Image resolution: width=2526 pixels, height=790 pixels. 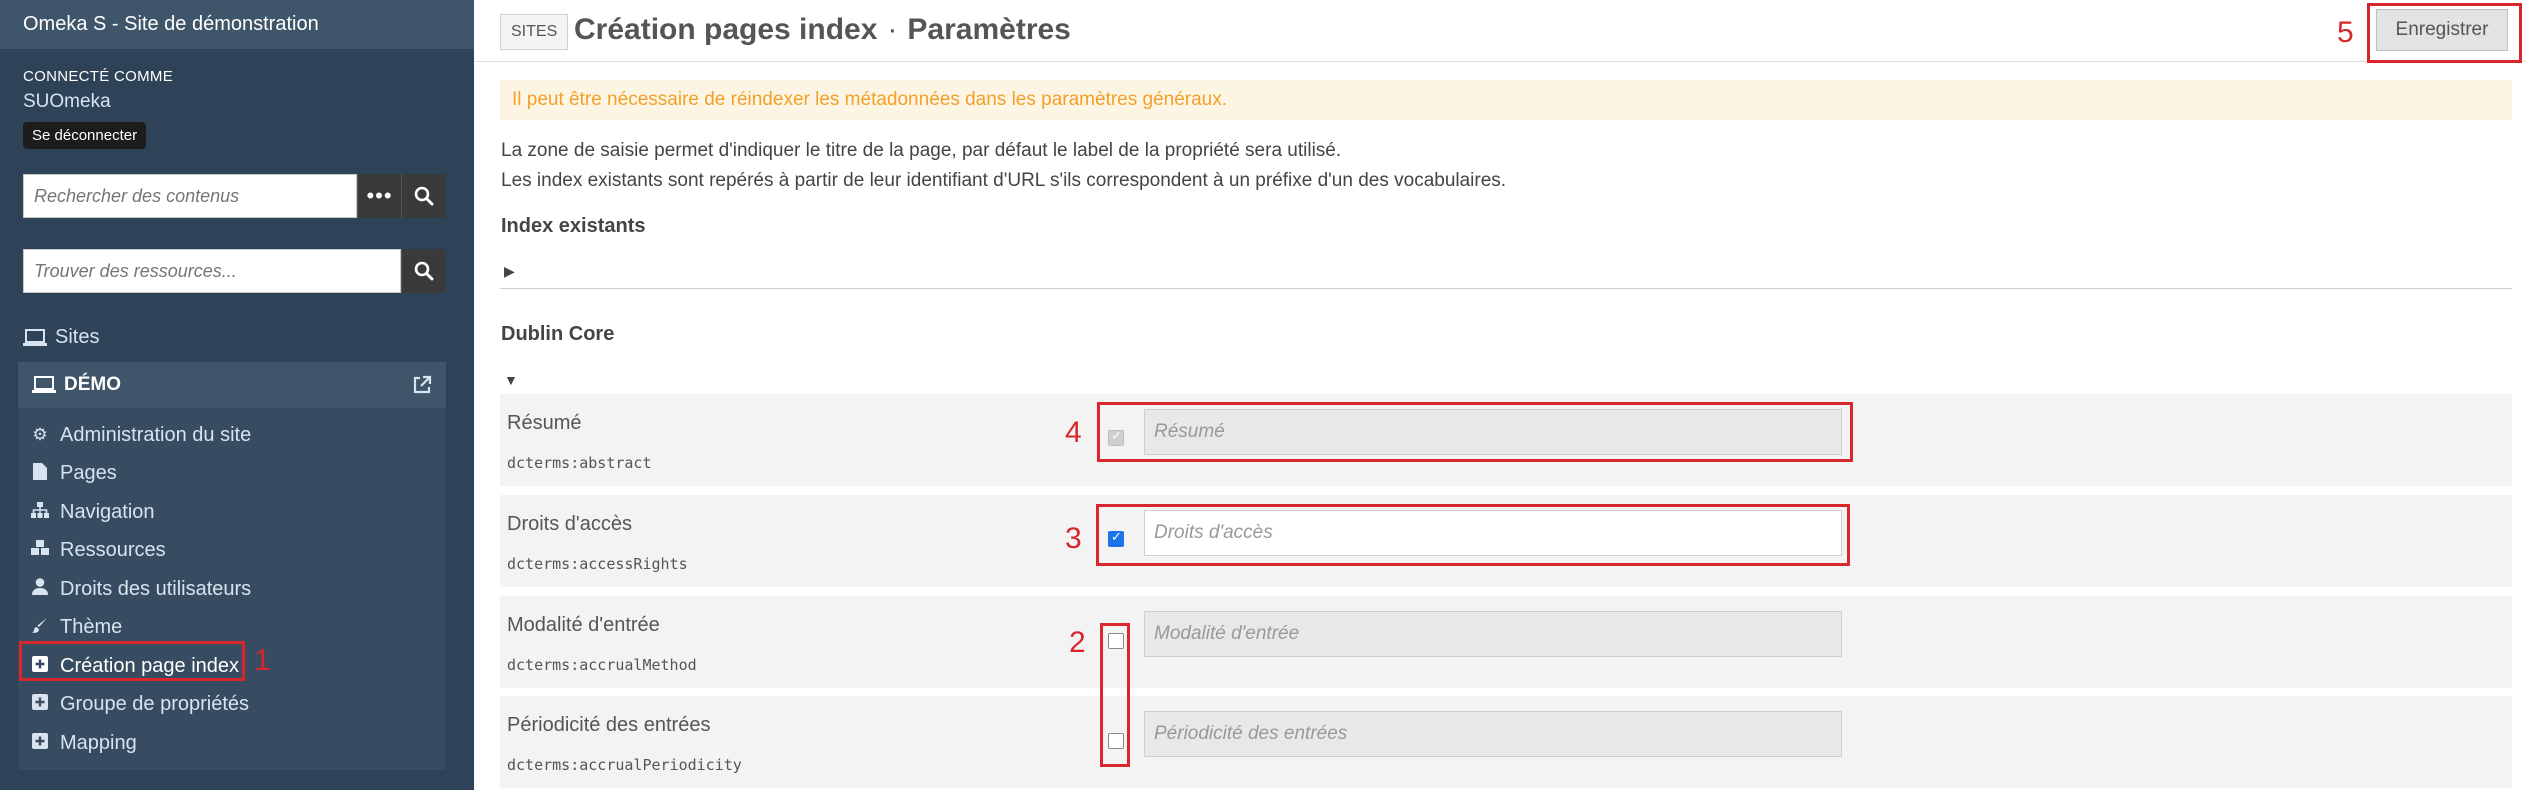 What do you see at coordinates (98, 76) in the screenshot?
I see `logged-in-caption: CONNECTÉ COMME` at bounding box center [98, 76].